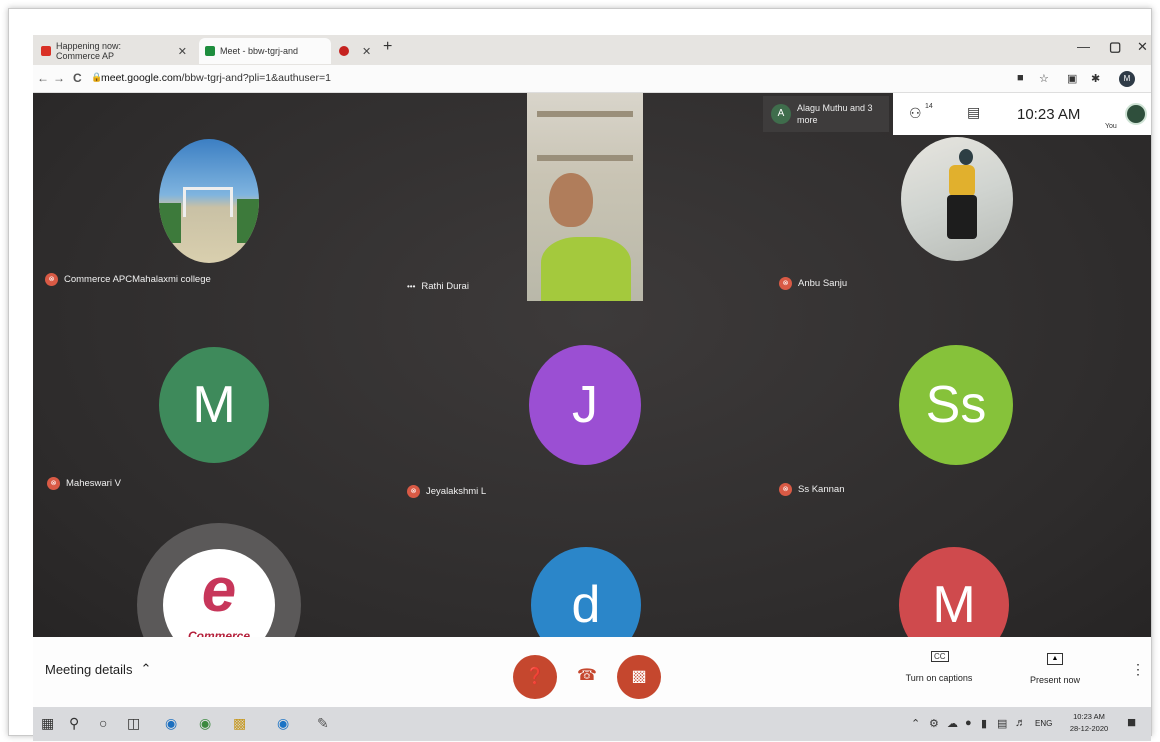 The width and height of the screenshot is (1160, 742). What do you see at coordinates (141, 78) in the screenshot?
I see `url-domain: meet.google.com` at bounding box center [141, 78].